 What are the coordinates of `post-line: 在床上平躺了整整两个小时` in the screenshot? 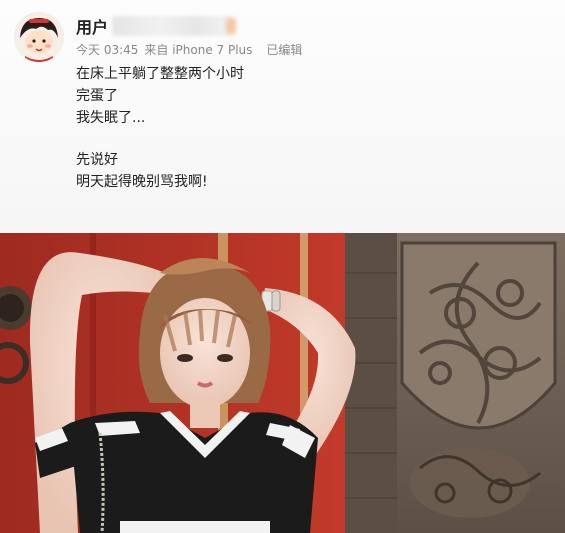 It's located at (160, 74).